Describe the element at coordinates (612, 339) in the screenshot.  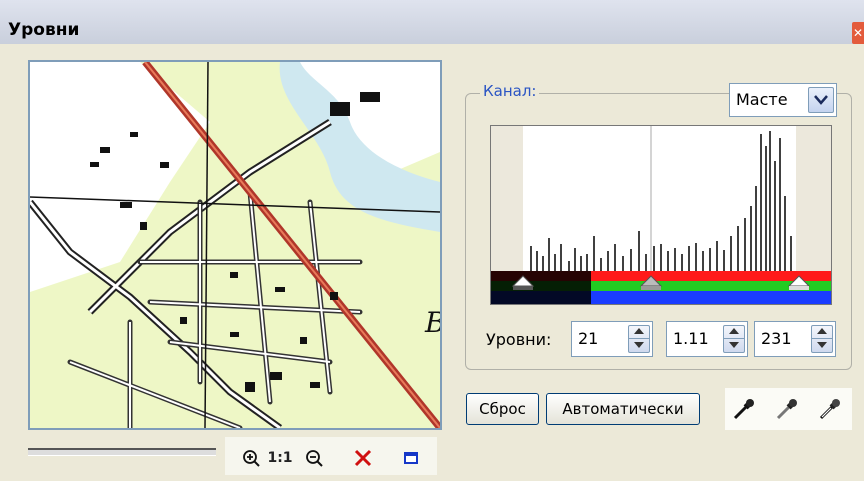
I see `black-level-spinner: 21` at that location.